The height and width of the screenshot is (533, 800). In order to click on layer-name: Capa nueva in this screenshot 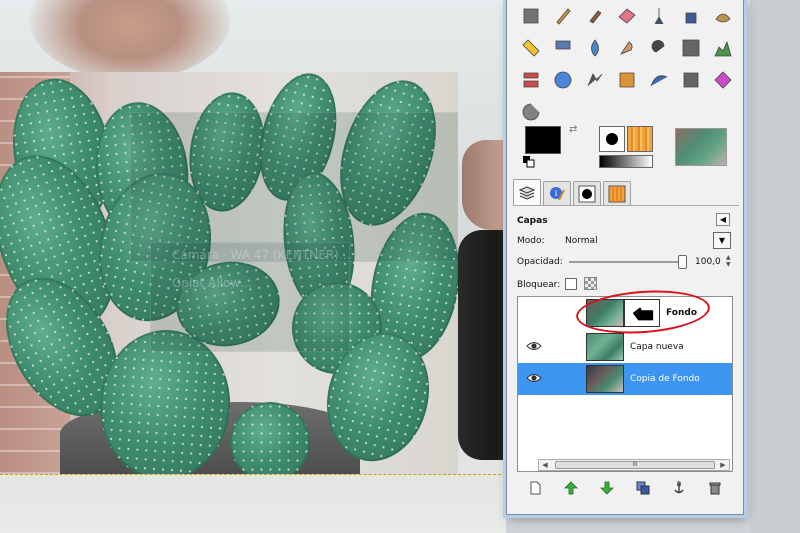, I will do `click(657, 347)`.